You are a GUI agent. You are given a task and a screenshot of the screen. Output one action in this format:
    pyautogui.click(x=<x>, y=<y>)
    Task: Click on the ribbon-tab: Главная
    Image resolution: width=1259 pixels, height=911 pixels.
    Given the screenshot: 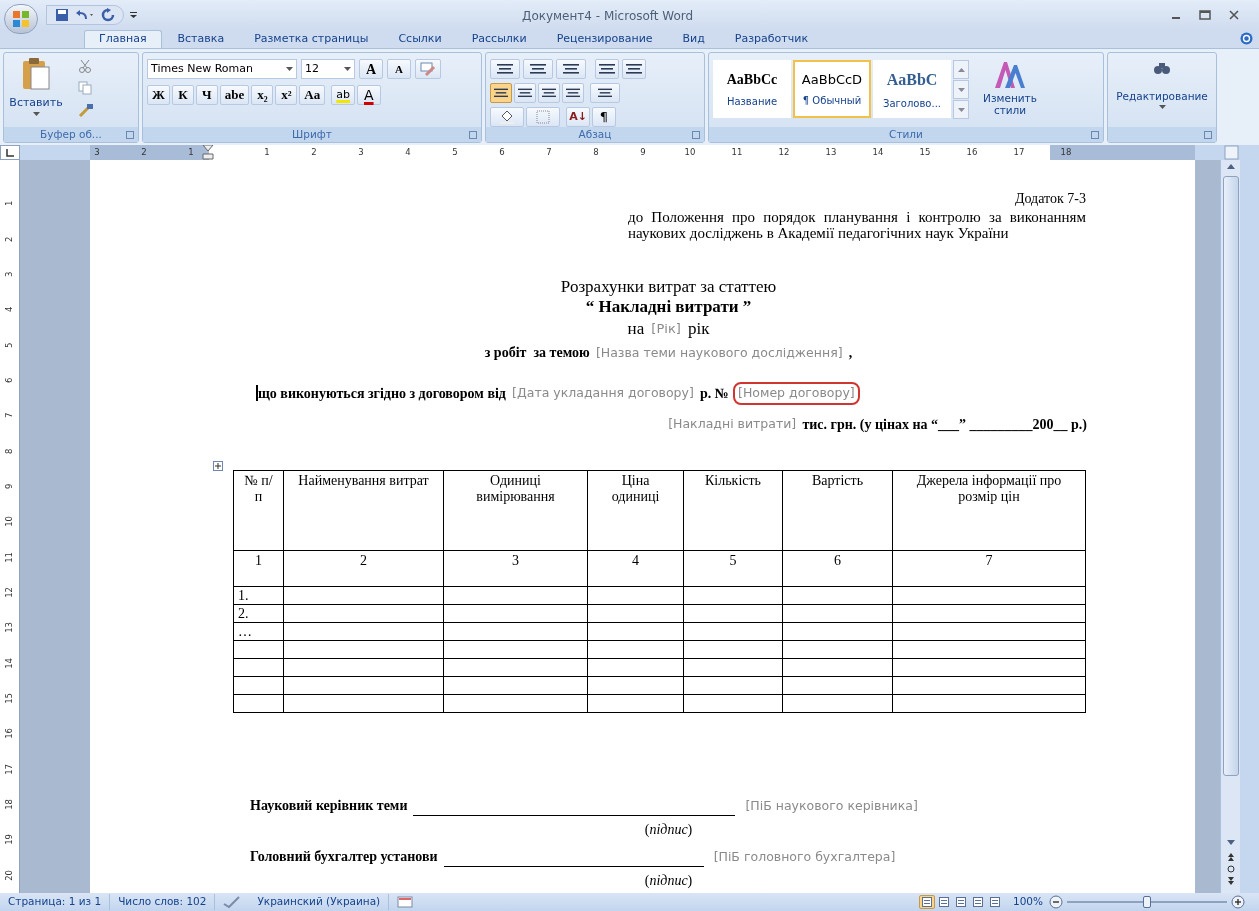 What is the action you would take?
    pyautogui.click(x=123, y=39)
    